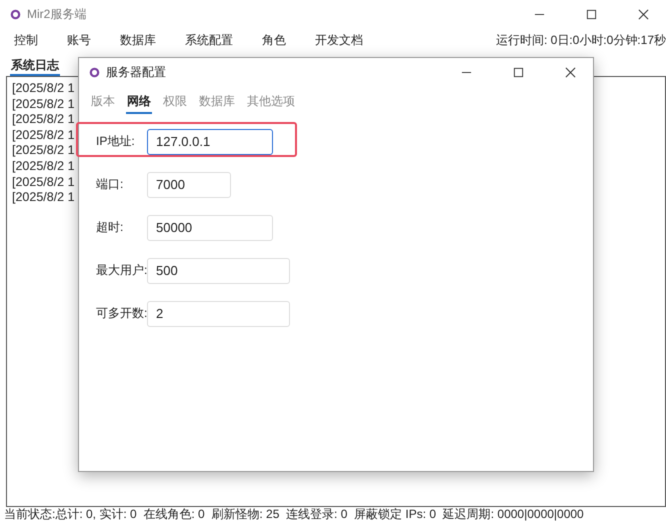 This screenshot has width=666, height=525. Describe the element at coordinates (217, 102) in the screenshot. I see `tab: 数据库` at that location.